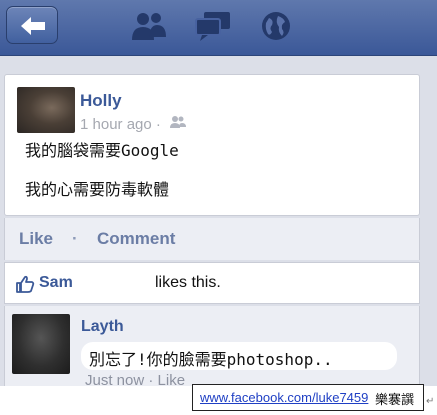 The height and width of the screenshot is (415, 437). What do you see at coordinates (120, 124) in the screenshot?
I see `post-timestamp: 1 hour ago ·` at bounding box center [120, 124].